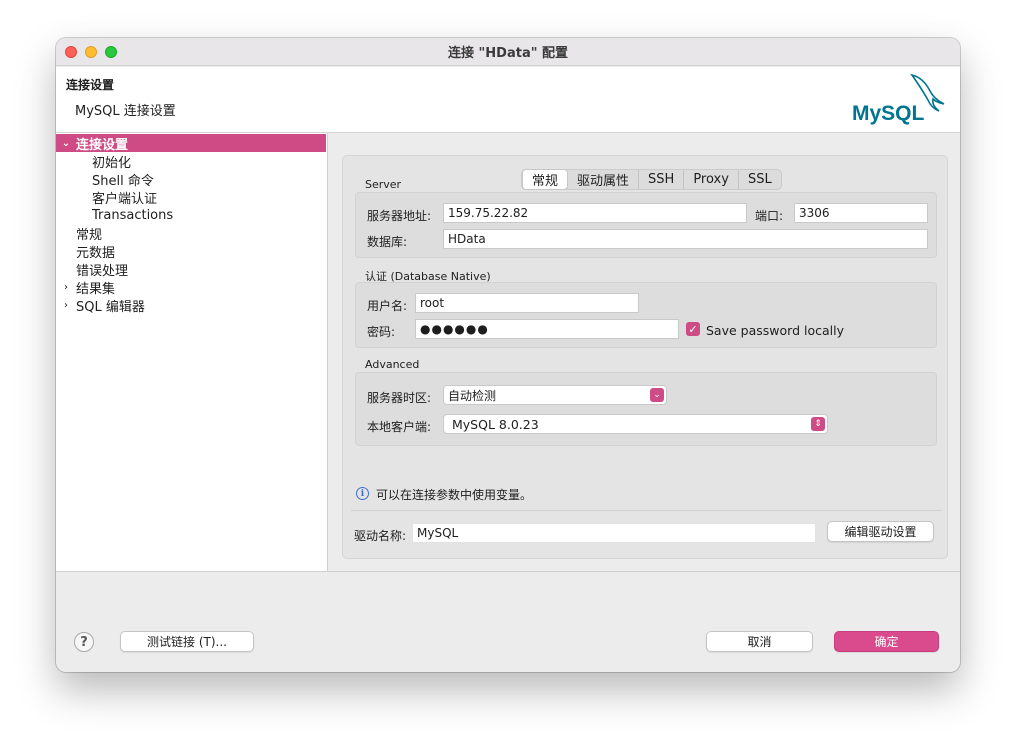  Describe the element at coordinates (125, 199) in the screenshot. I see `sidebar-item-label: 客户端认证` at that location.